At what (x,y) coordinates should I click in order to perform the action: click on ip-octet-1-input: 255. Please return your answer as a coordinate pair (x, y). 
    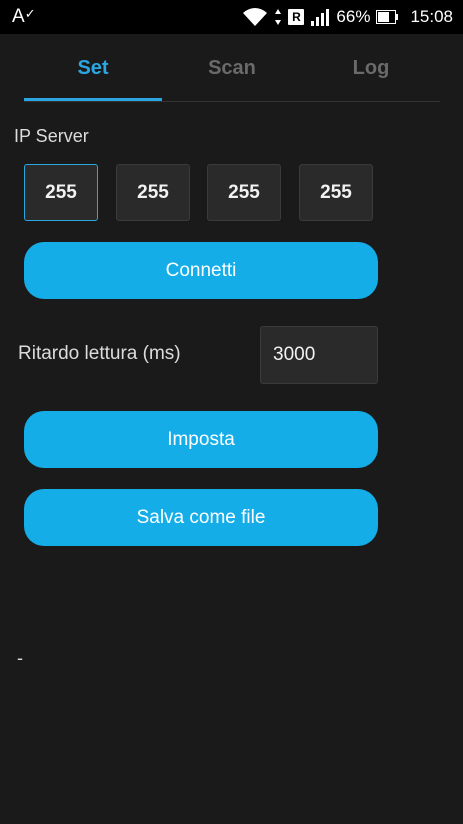
    Looking at the image, I should click on (61, 192).